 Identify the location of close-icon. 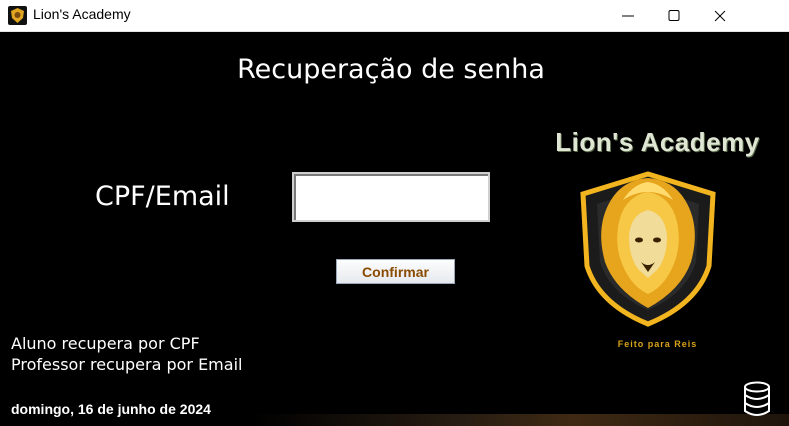
(720, 16).